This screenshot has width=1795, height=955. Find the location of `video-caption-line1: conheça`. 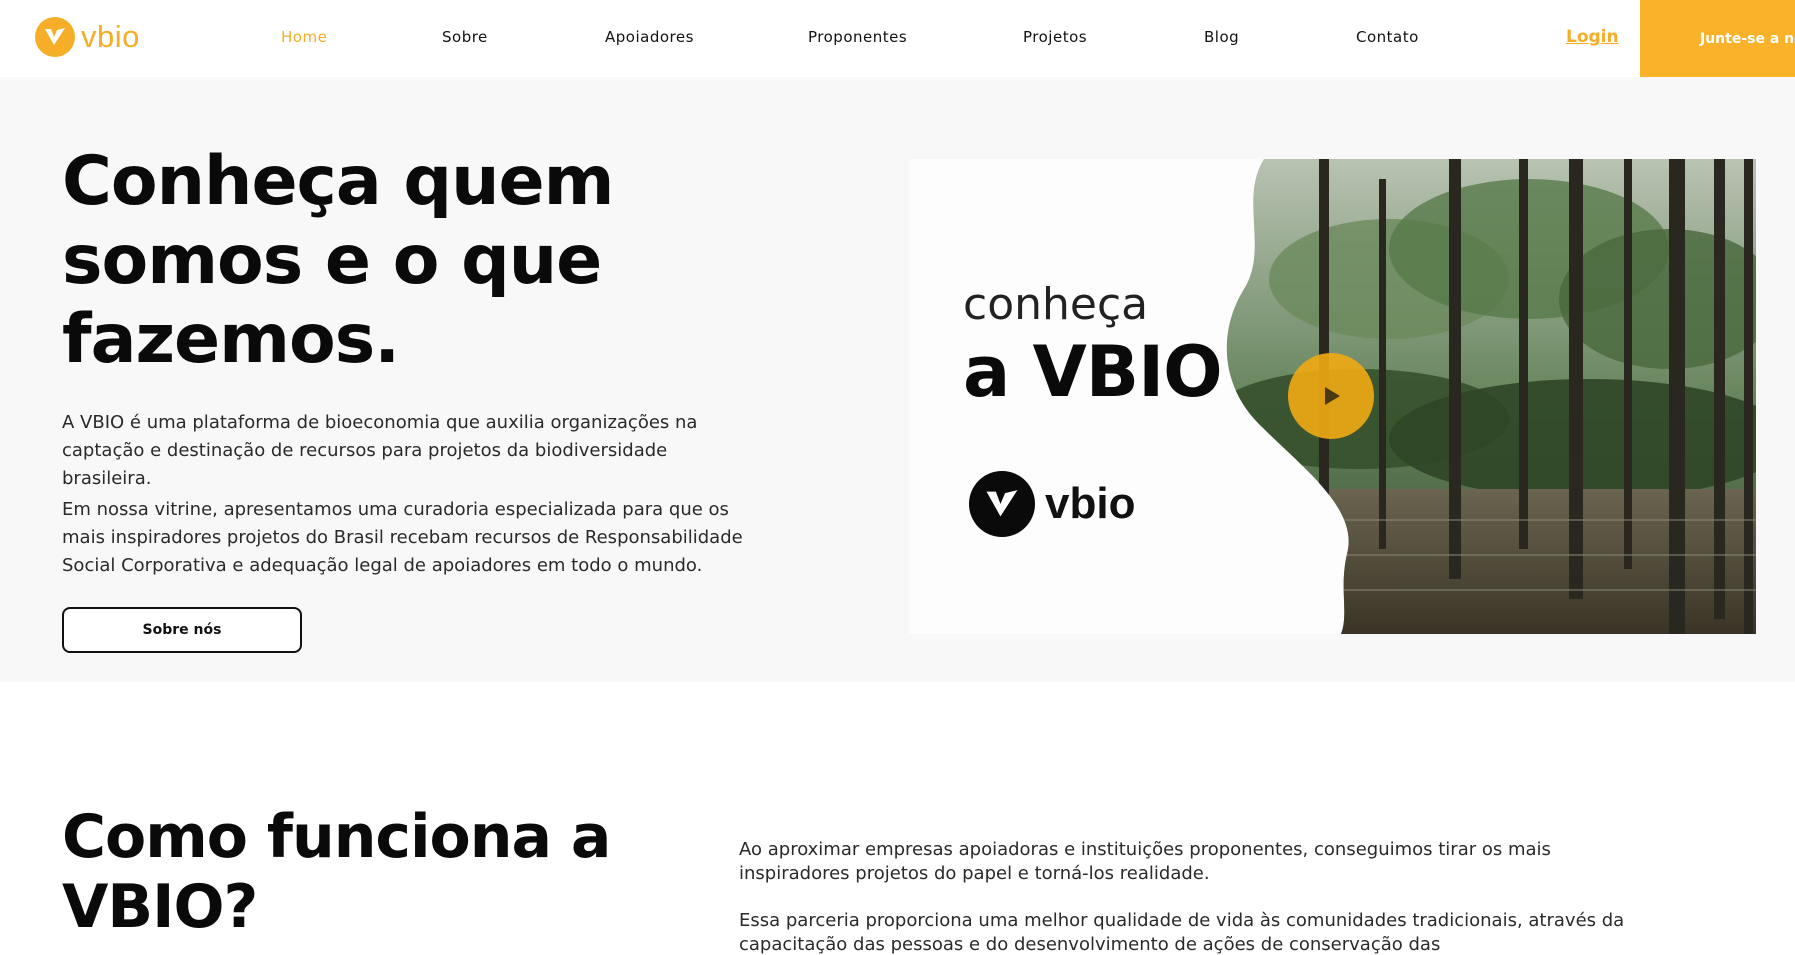

video-caption-line1: conheça is located at coordinates (1056, 304).